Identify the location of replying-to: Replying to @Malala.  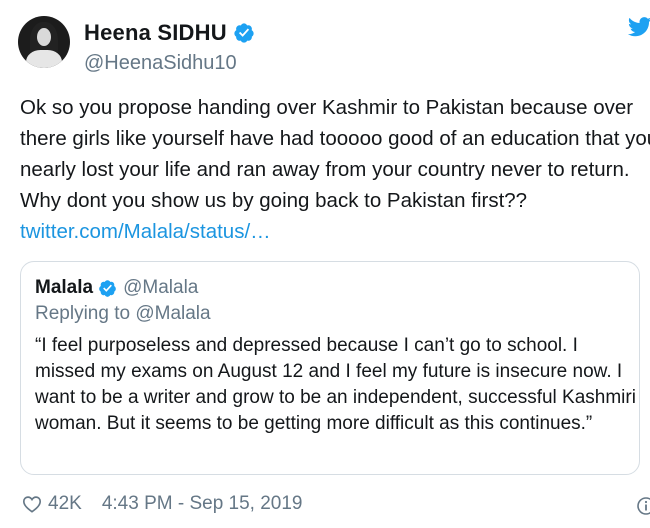
(123, 313).